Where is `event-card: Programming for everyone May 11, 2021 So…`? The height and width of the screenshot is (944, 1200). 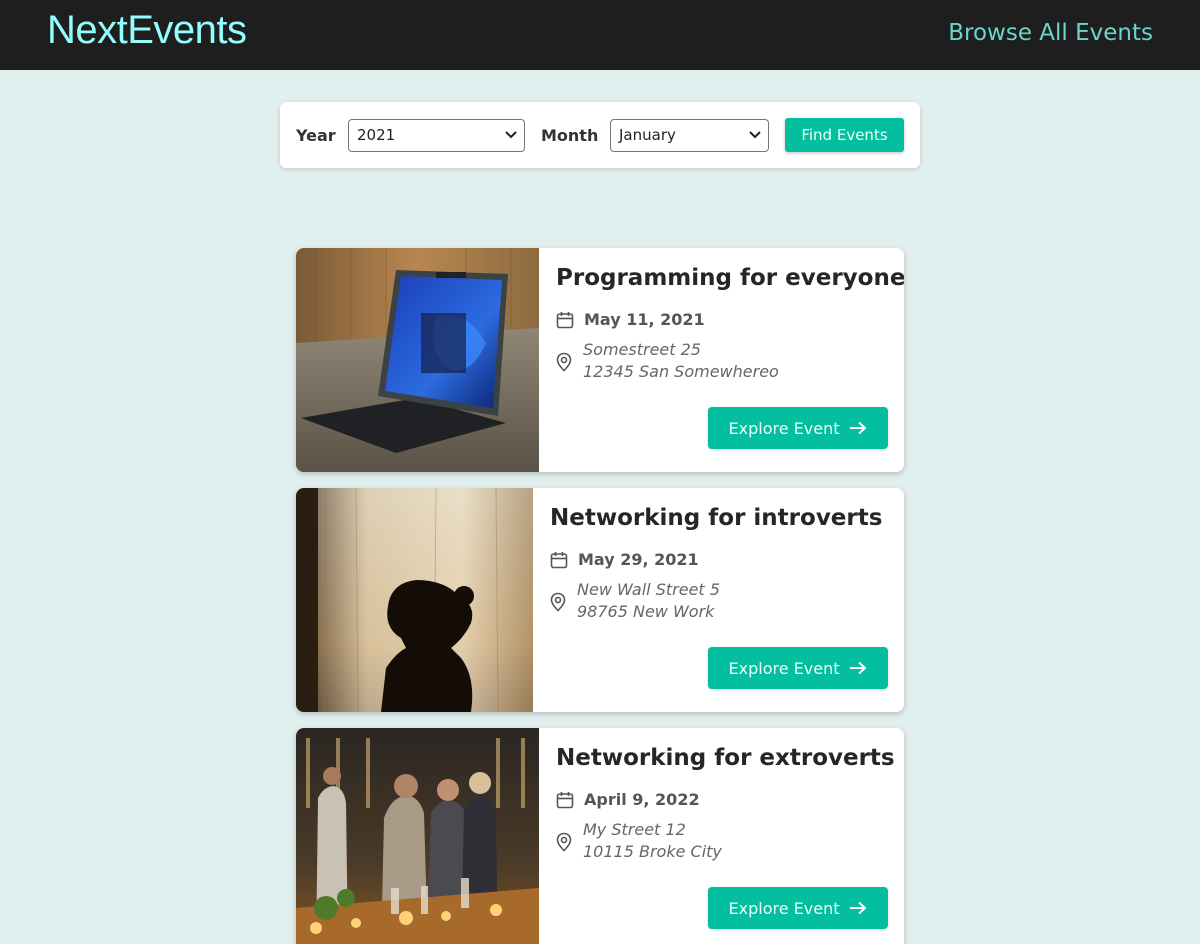 event-card: Programming for everyone May 11, 2021 So… is located at coordinates (600, 360).